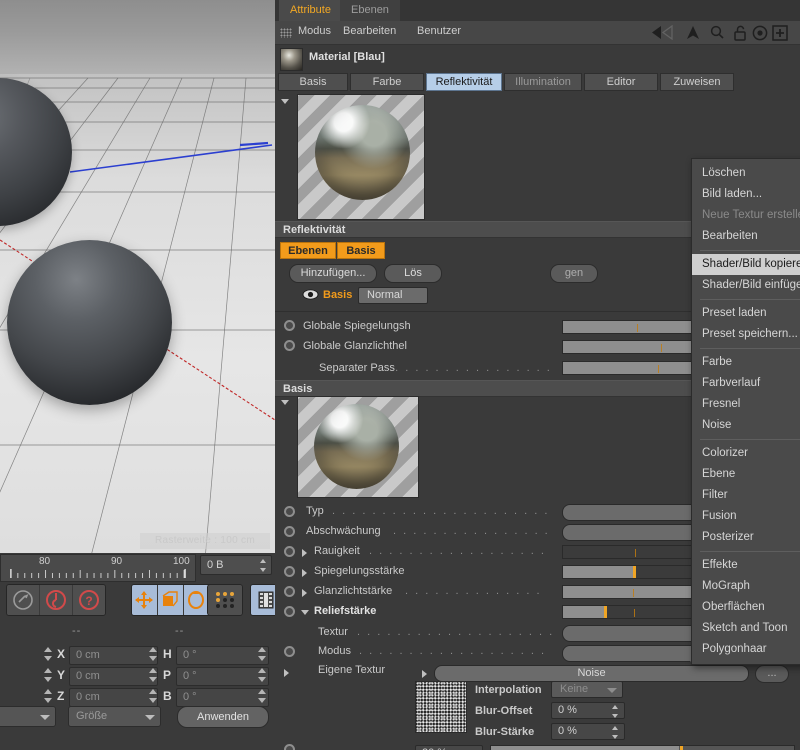 The width and height of the screenshot is (800, 750). Describe the element at coordinates (746, 607) in the screenshot. I see `menu-item-oberflaechen: Oberflächen` at that location.